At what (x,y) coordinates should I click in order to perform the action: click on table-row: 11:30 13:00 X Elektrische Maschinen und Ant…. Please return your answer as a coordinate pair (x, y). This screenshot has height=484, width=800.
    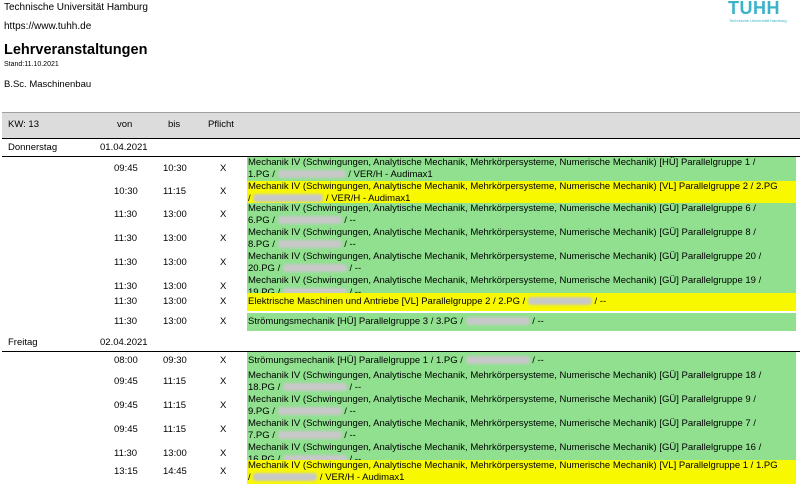
    Looking at the image, I should click on (400, 302).